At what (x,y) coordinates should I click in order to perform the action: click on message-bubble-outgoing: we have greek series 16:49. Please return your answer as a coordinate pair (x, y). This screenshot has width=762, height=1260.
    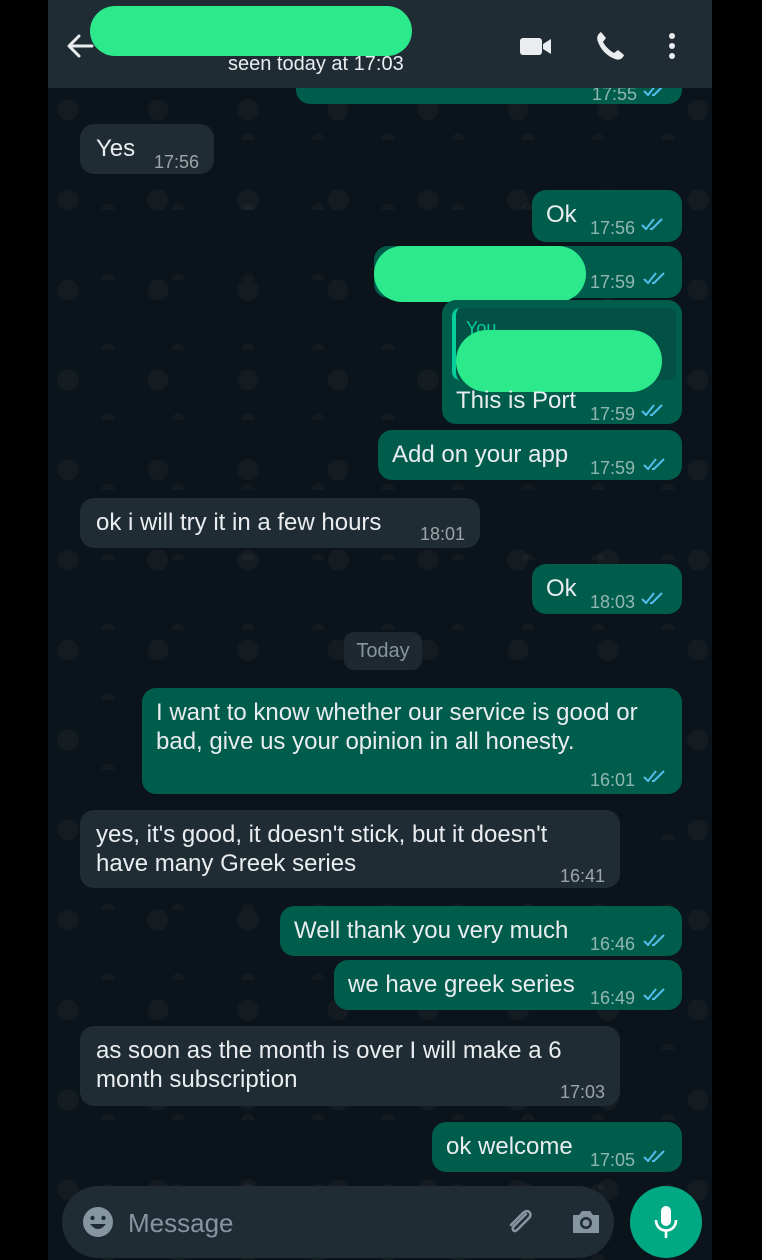
    Looking at the image, I should click on (508, 985).